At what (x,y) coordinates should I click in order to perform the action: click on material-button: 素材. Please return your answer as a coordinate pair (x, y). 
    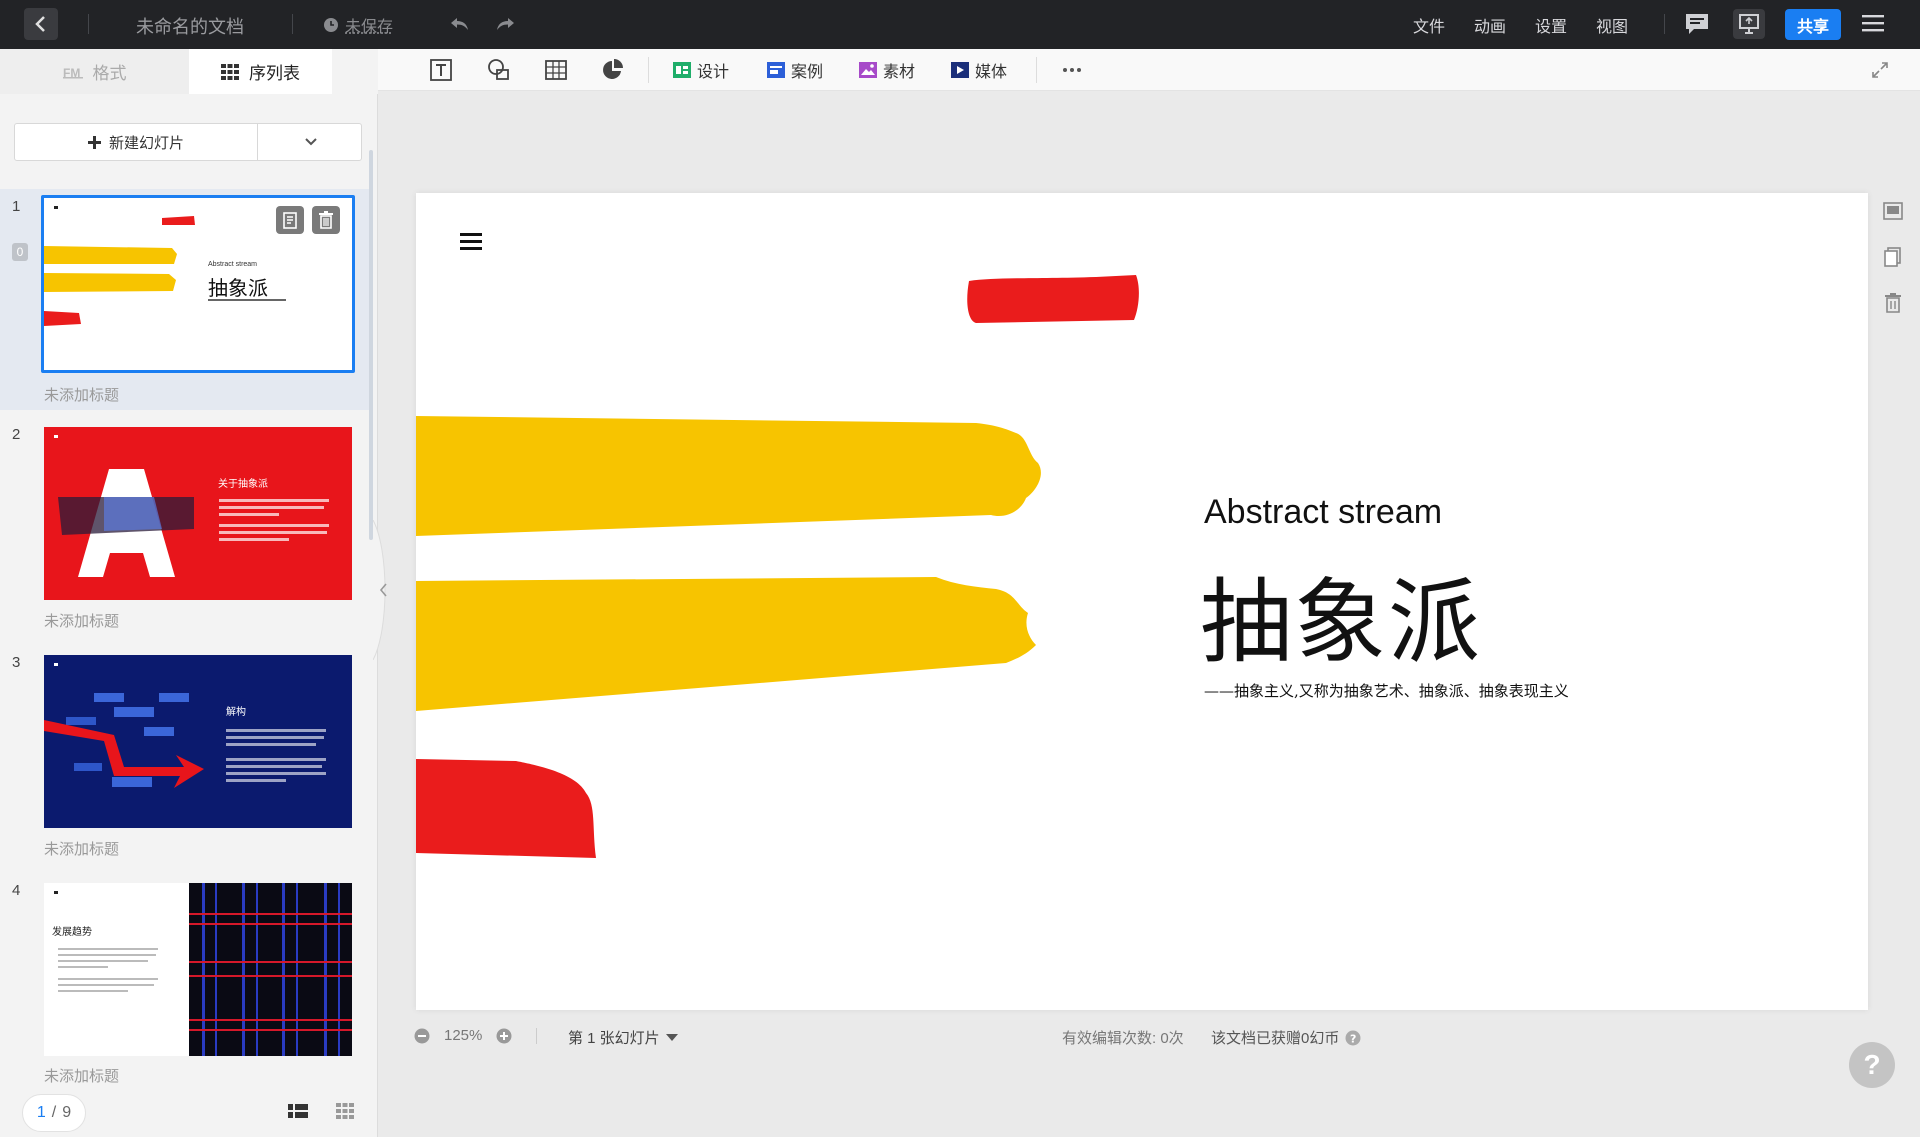
    Looking at the image, I should click on (887, 70).